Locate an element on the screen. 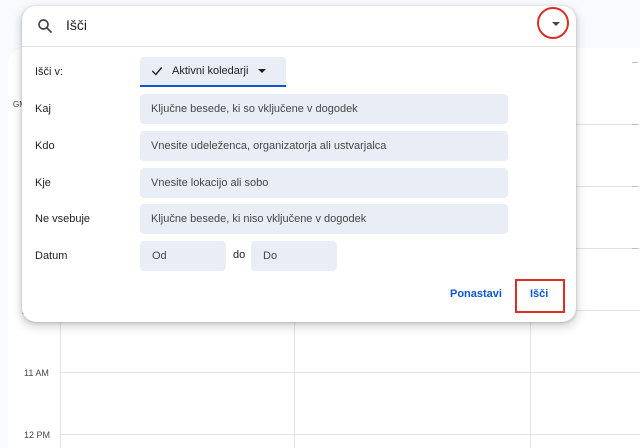  exclude-label: Ne vsebuje is located at coordinates (63, 219).